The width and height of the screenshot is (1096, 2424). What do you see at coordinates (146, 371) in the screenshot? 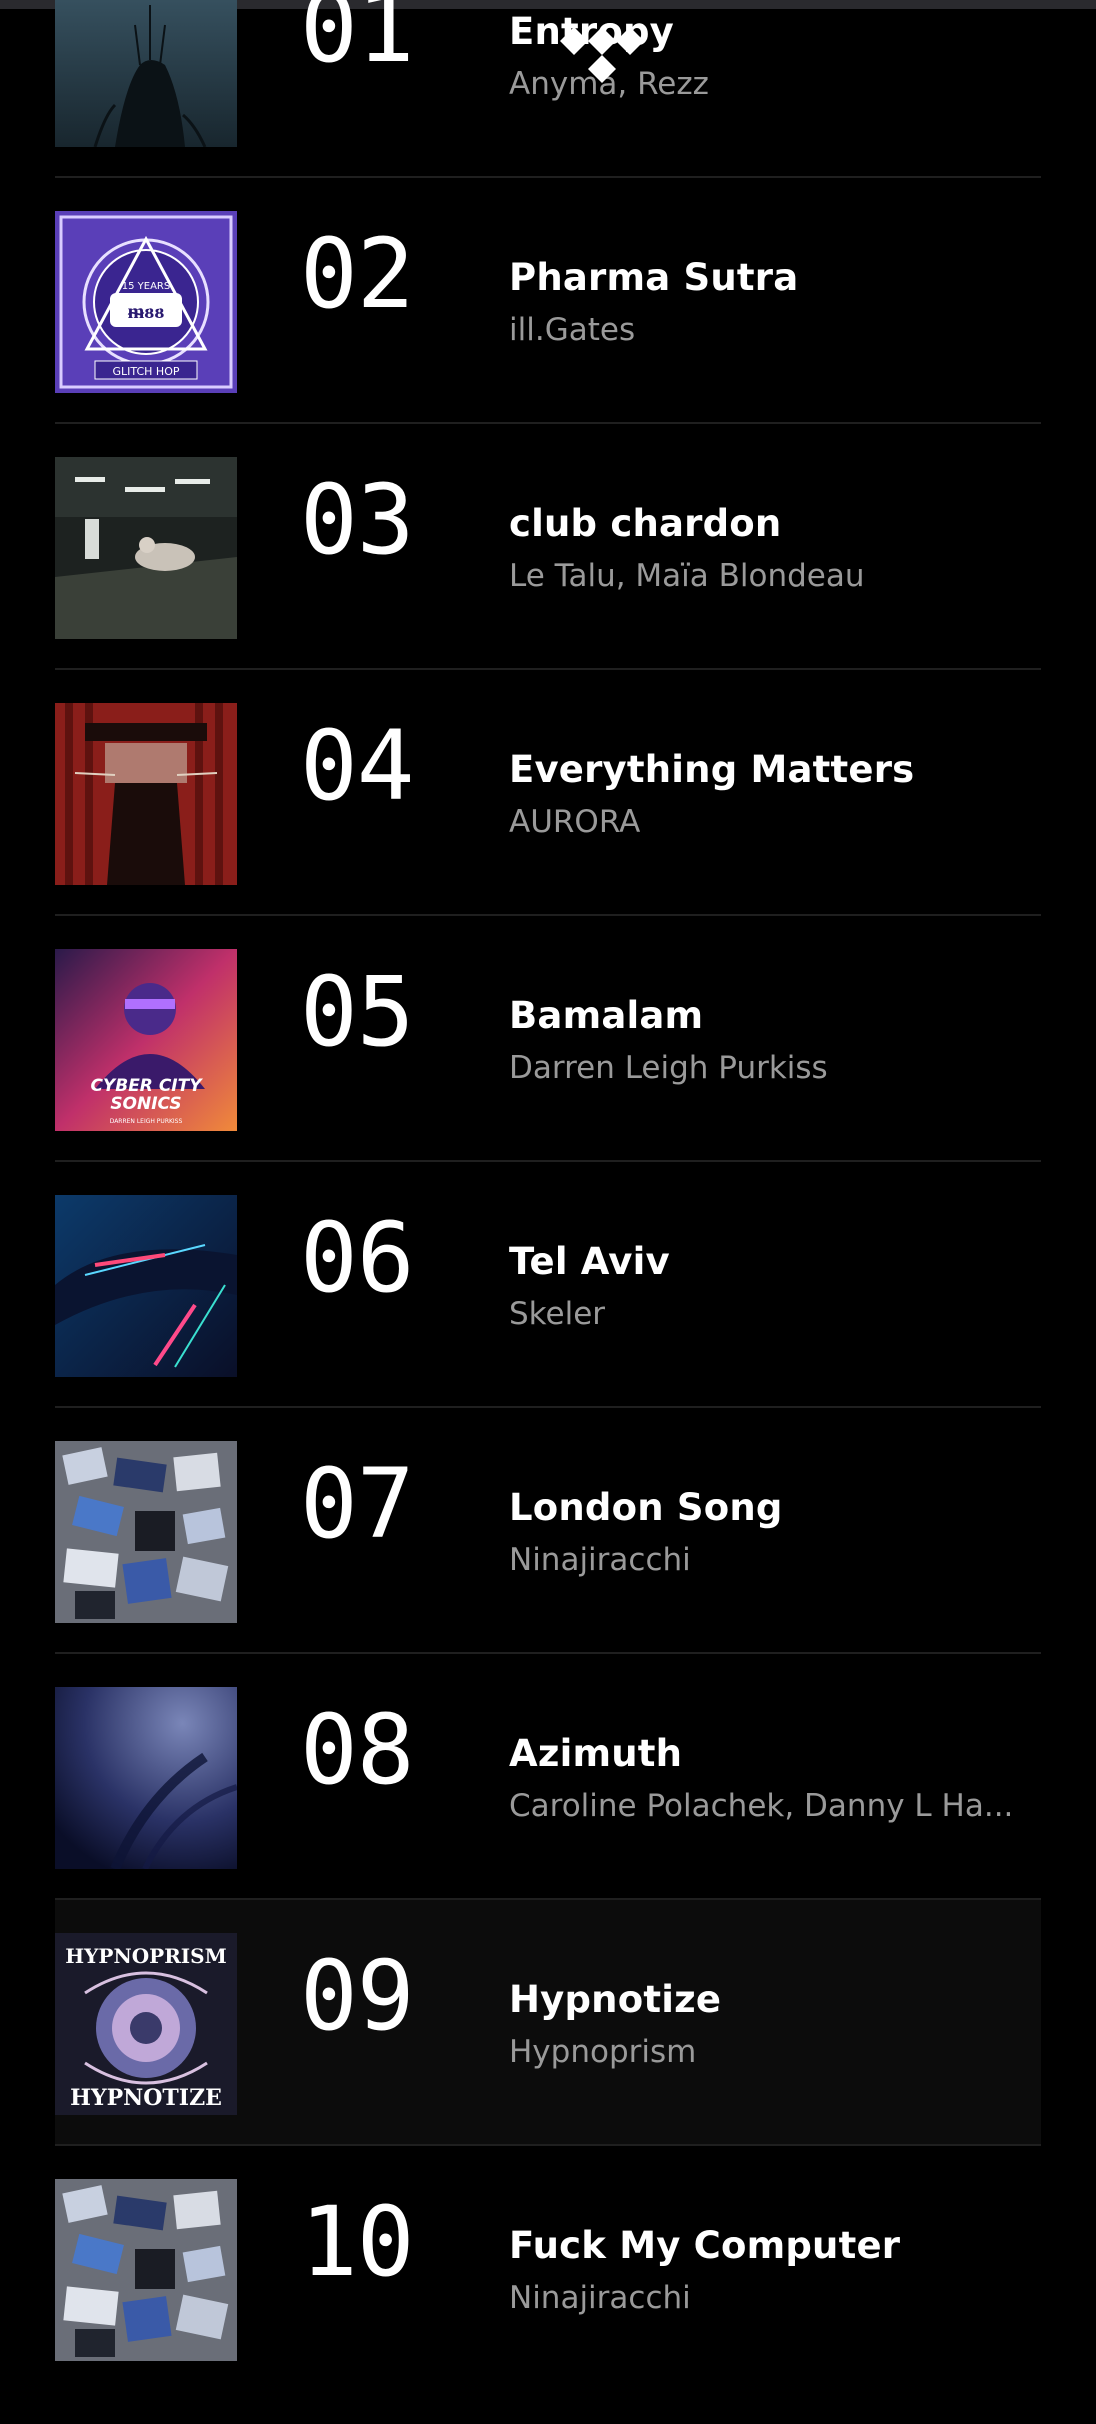
I see `cover-text-bottom: GLITCH HOP` at bounding box center [146, 371].